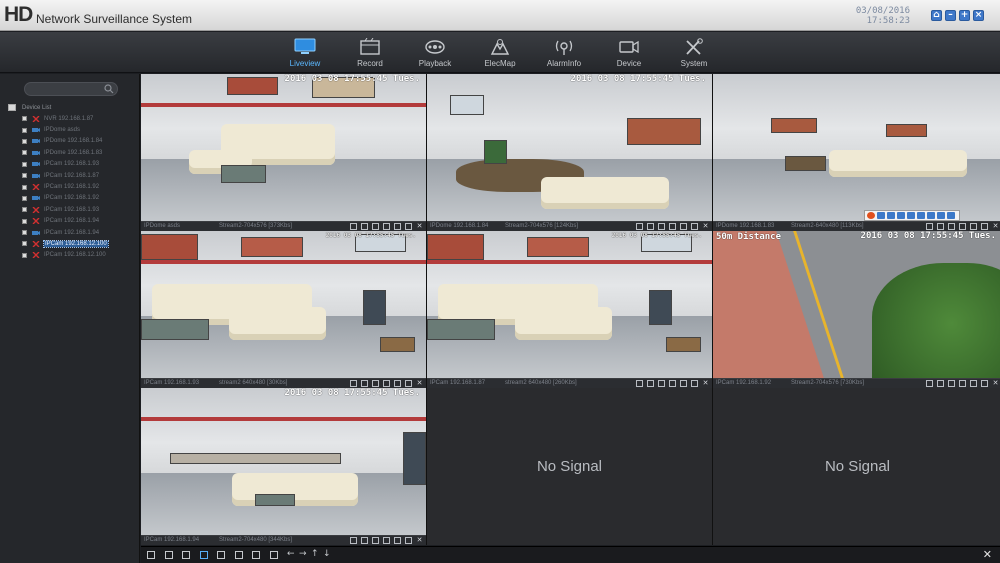  Describe the element at coordinates (964, 15) in the screenshot. I see `maximize-icon: +` at that location.